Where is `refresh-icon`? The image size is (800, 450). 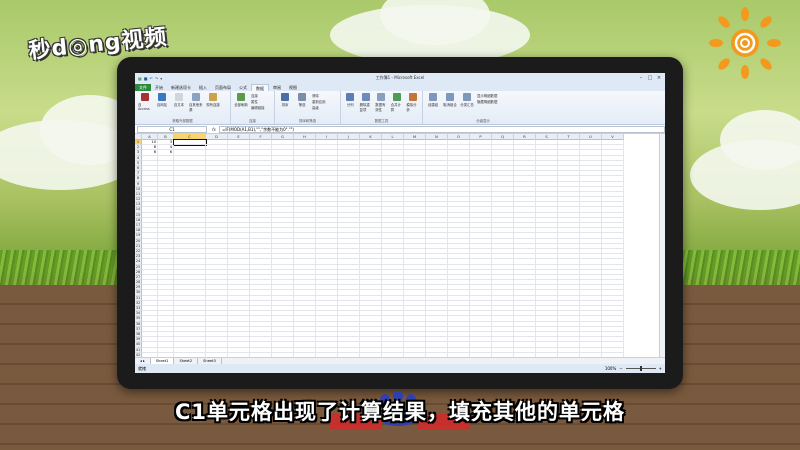
refresh-icon is located at coordinates (241, 97).